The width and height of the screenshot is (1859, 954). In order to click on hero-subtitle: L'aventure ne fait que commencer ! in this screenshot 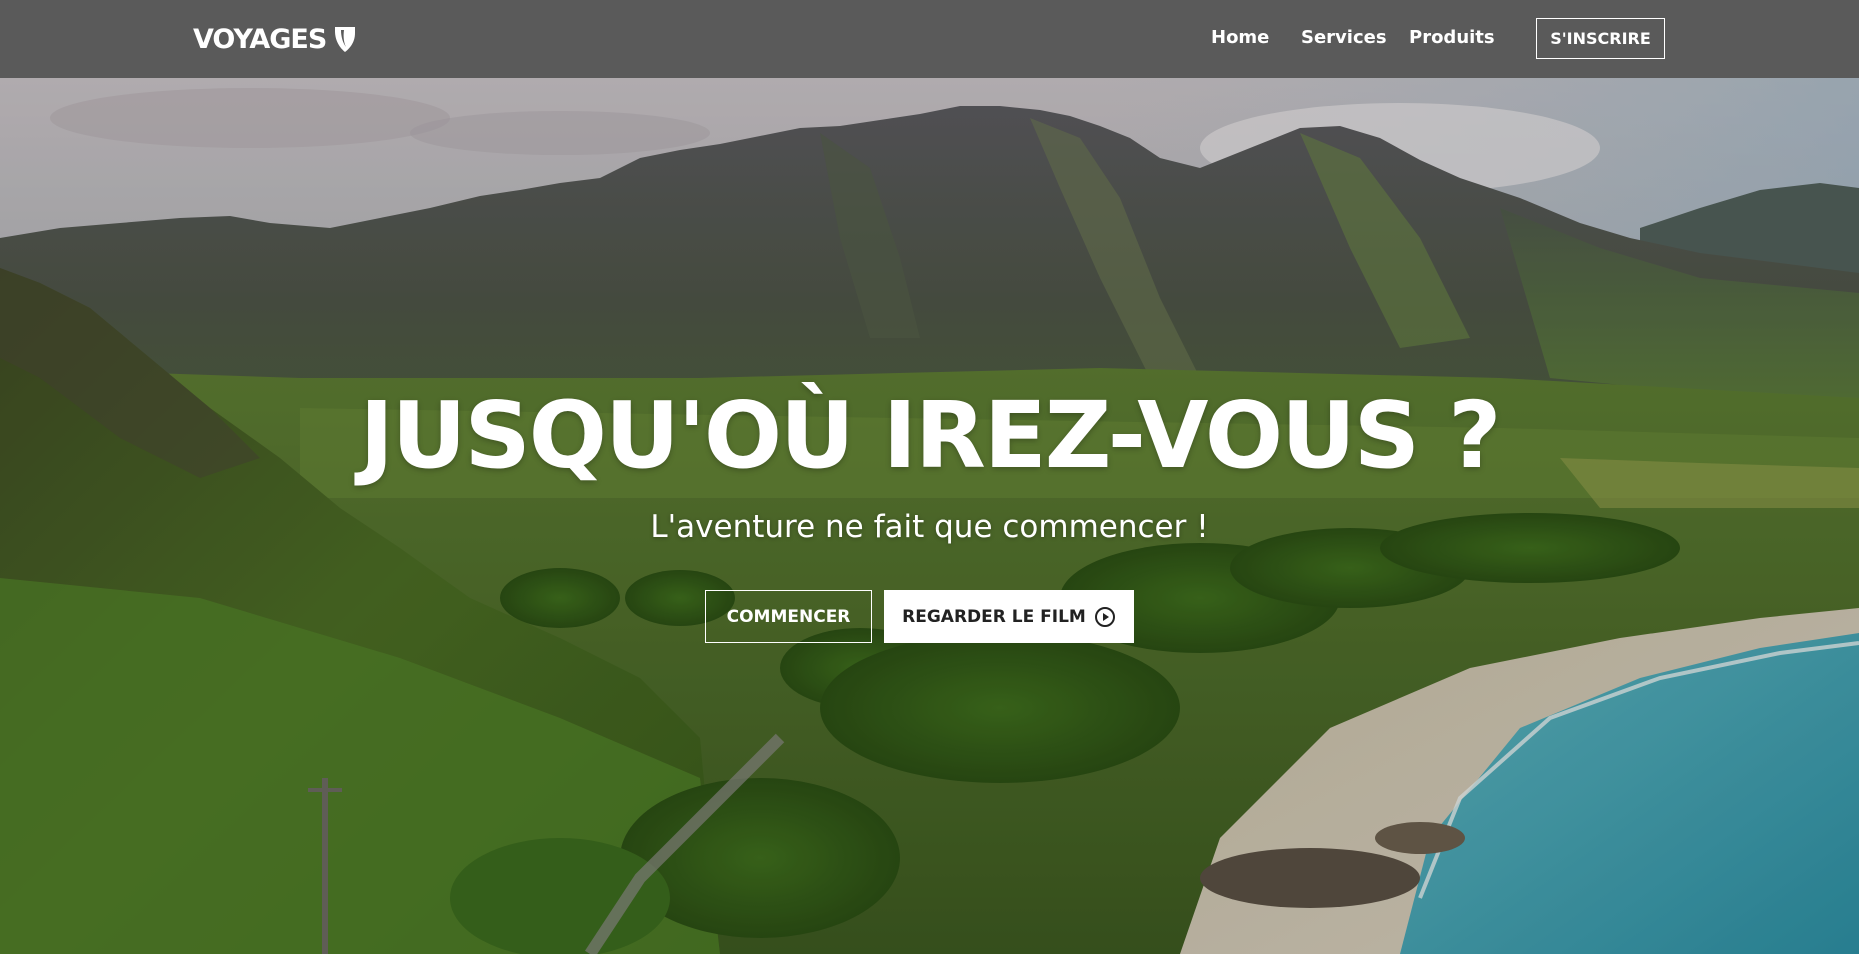, I will do `click(929, 527)`.